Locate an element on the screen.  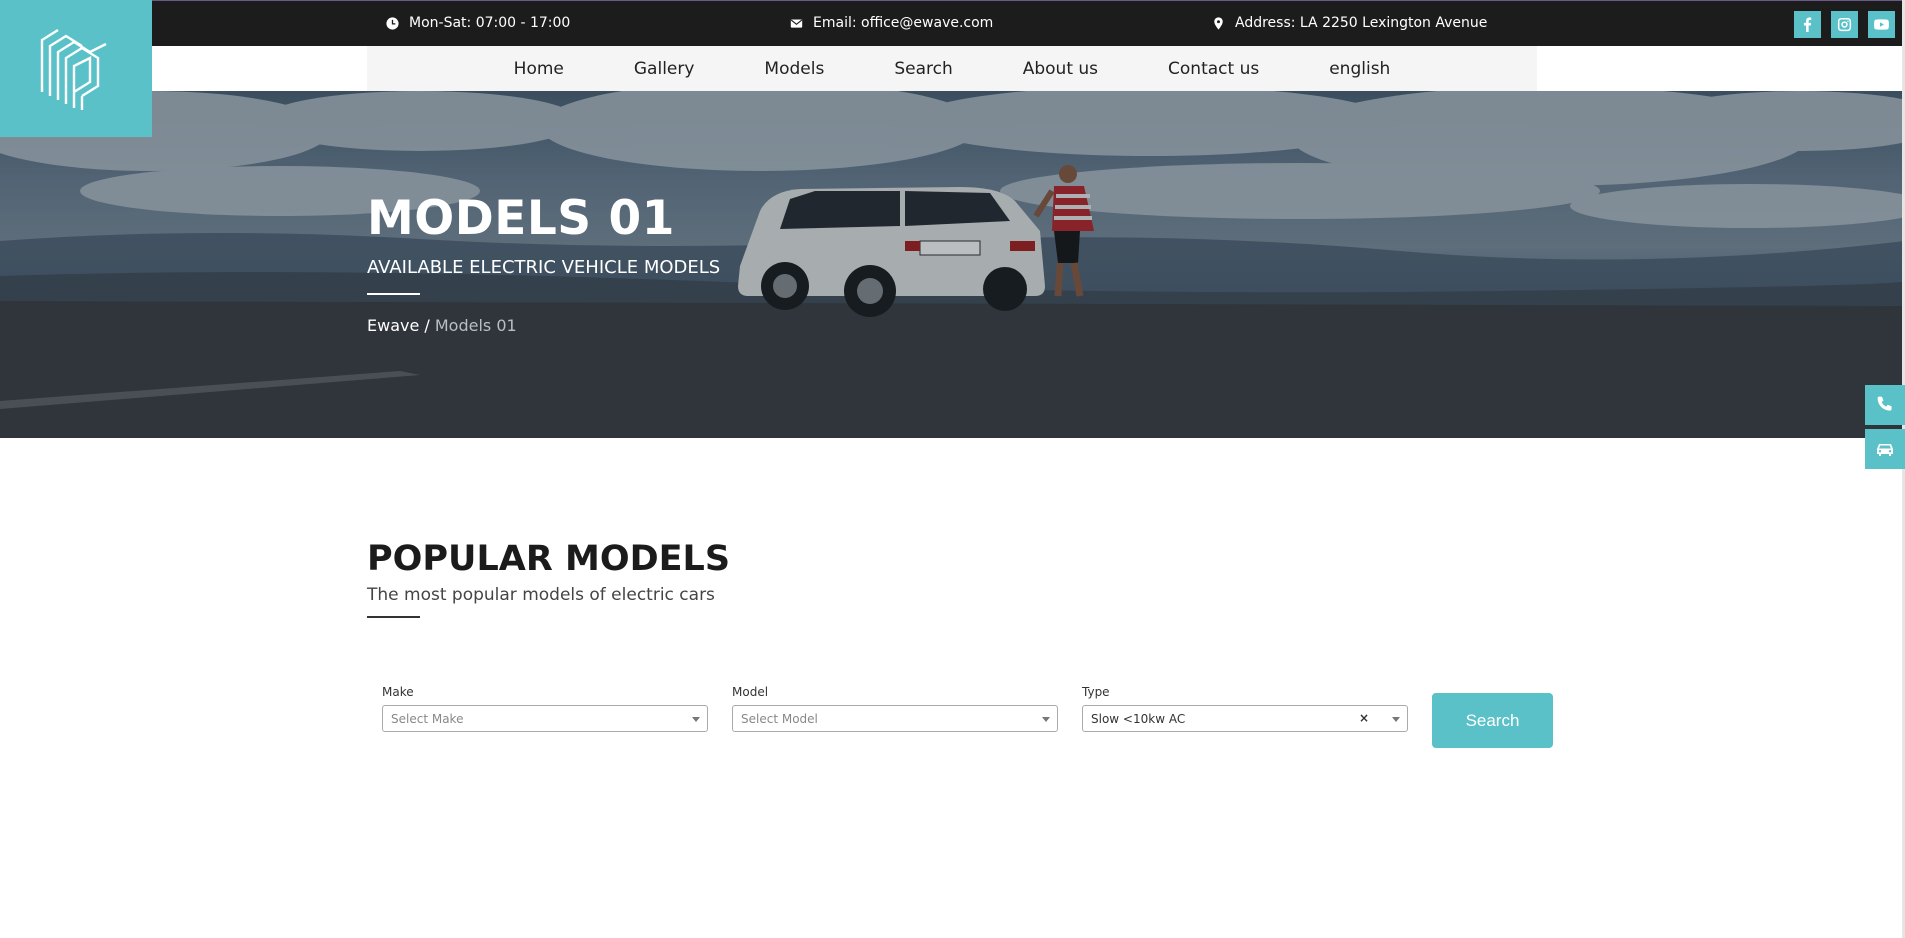
instagram-button is located at coordinates (1844, 24).